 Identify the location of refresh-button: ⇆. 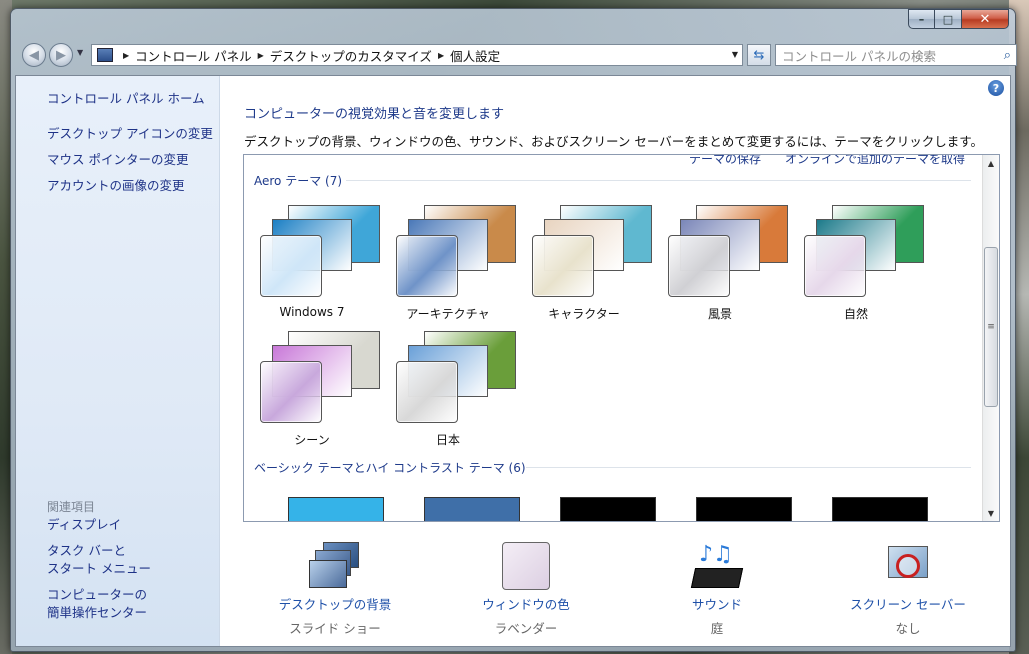
(759, 55).